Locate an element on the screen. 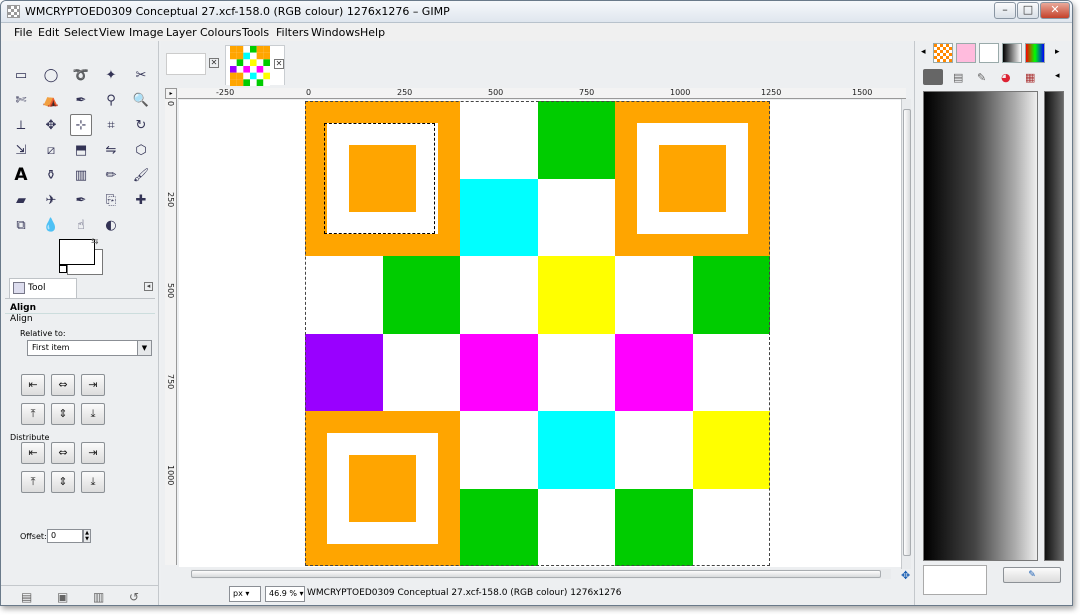 The width and height of the screenshot is (1080, 615). distribute-right-button: ⇥ is located at coordinates (93, 453).